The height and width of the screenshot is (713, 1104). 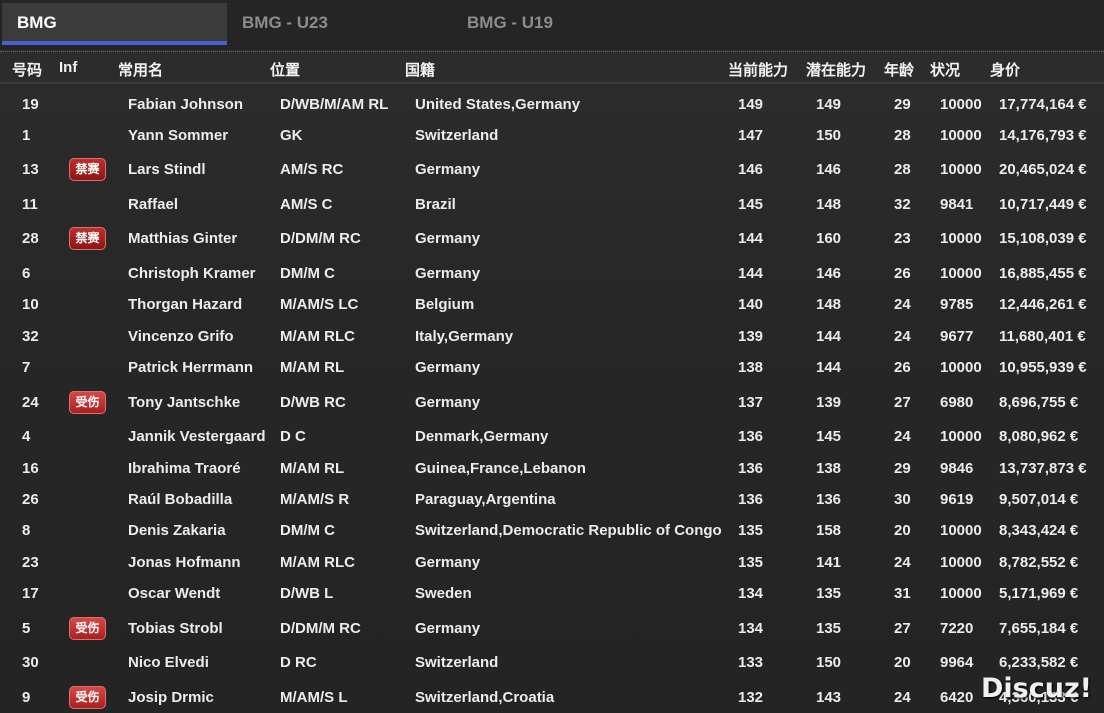 I want to click on cell-age: 31, so click(x=902, y=593).